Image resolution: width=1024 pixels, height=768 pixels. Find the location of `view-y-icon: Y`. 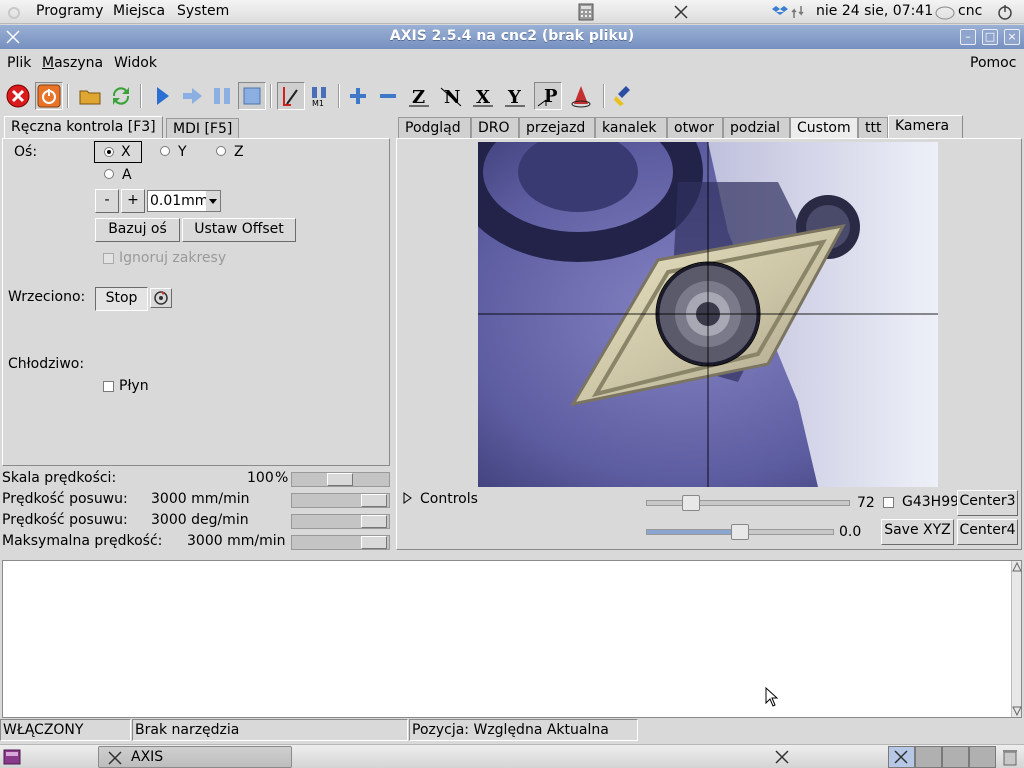

view-y-icon: Y is located at coordinates (515, 96).